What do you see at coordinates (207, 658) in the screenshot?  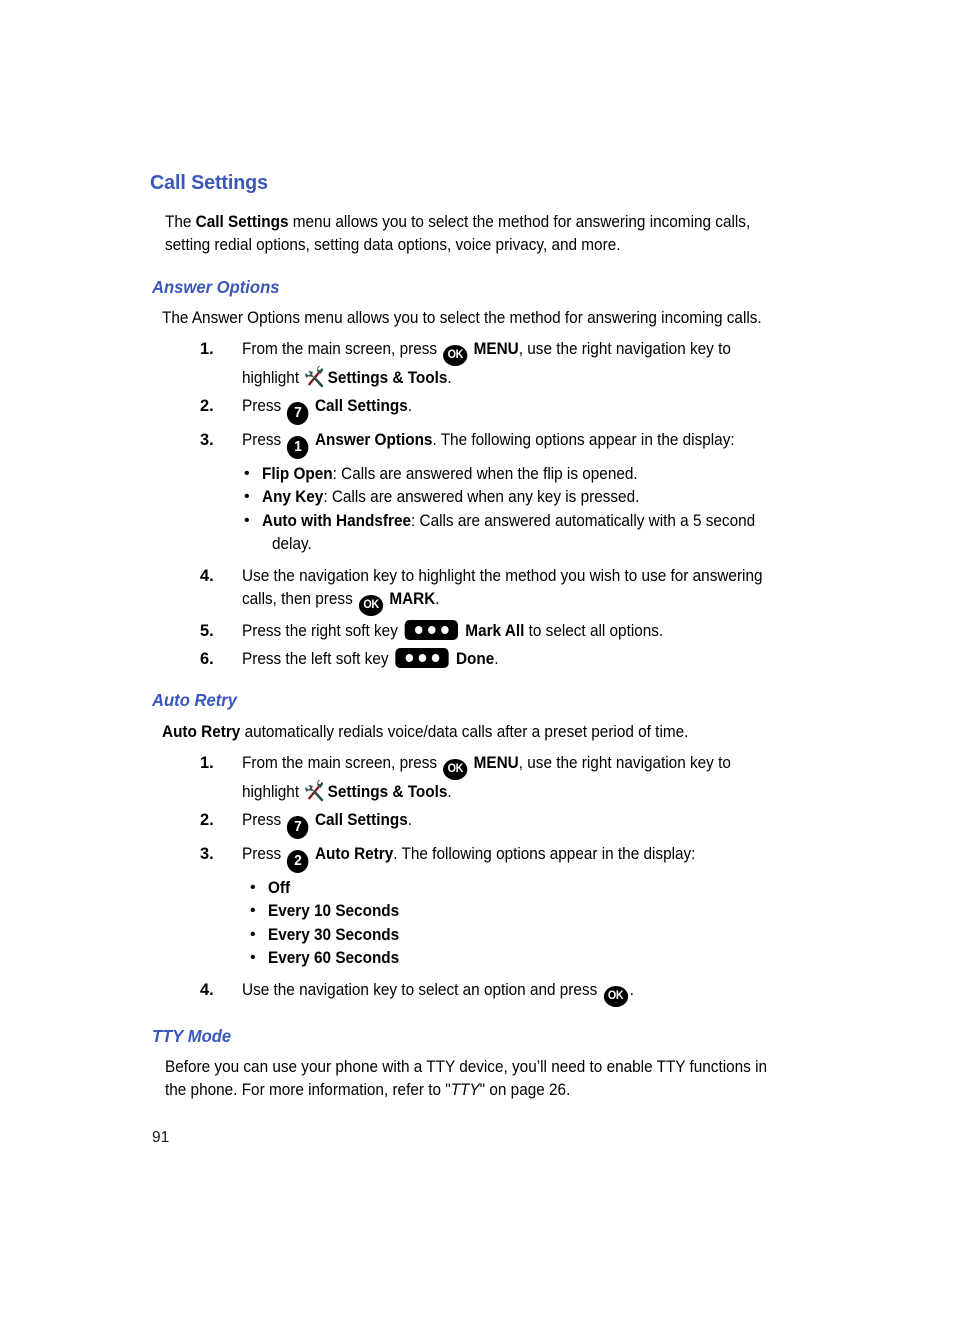 I see `step-number: 6.` at bounding box center [207, 658].